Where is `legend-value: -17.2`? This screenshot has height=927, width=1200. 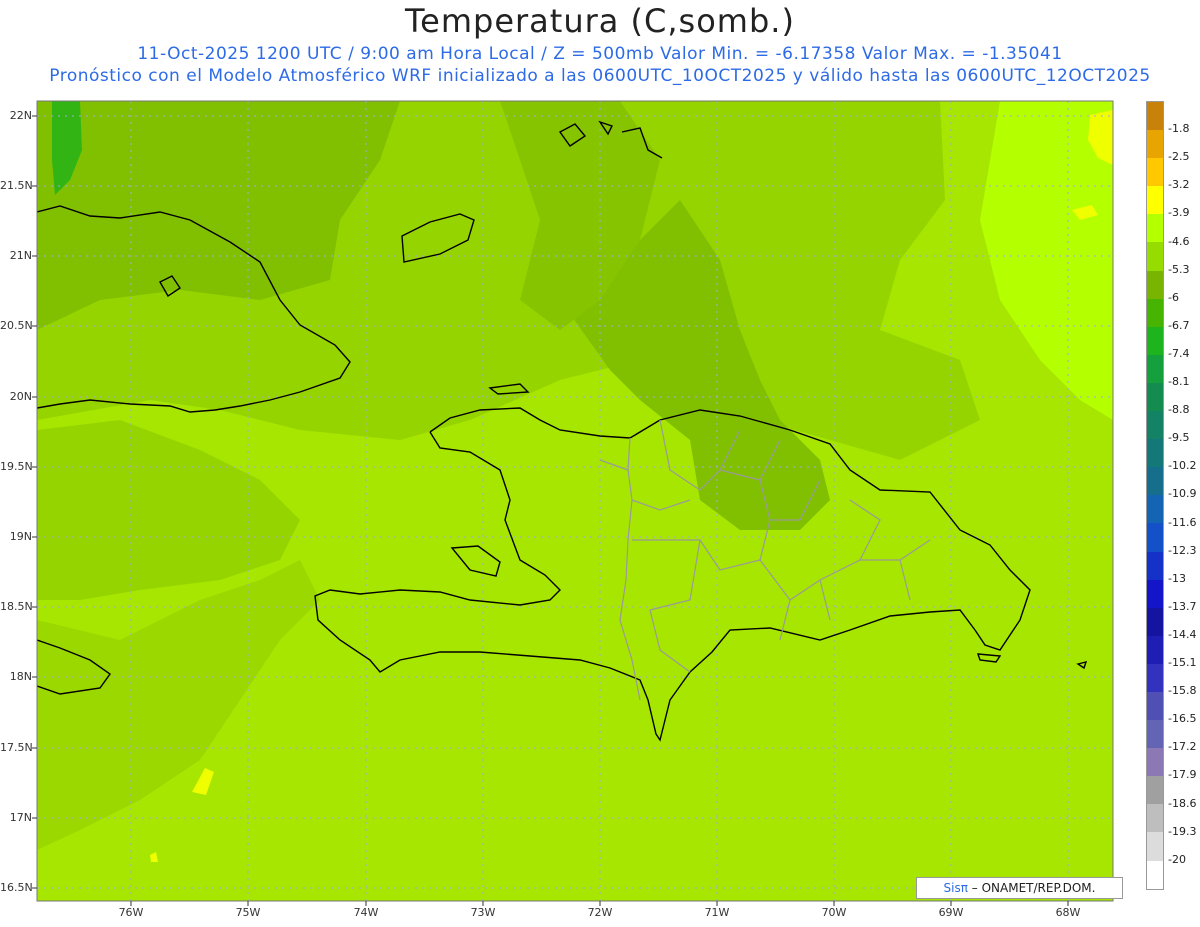
legend-value: -17.2 is located at coordinates (1182, 747).